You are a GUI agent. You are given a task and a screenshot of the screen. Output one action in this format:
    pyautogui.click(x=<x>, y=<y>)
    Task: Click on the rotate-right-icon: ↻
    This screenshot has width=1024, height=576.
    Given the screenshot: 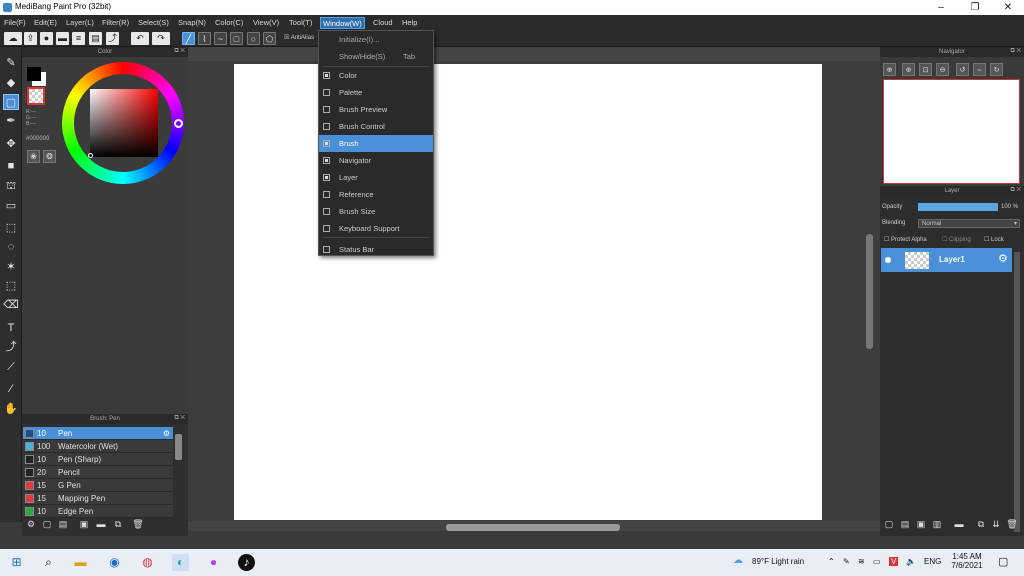 What is the action you would take?
    pyautogui.click(x=996, y=69)
    